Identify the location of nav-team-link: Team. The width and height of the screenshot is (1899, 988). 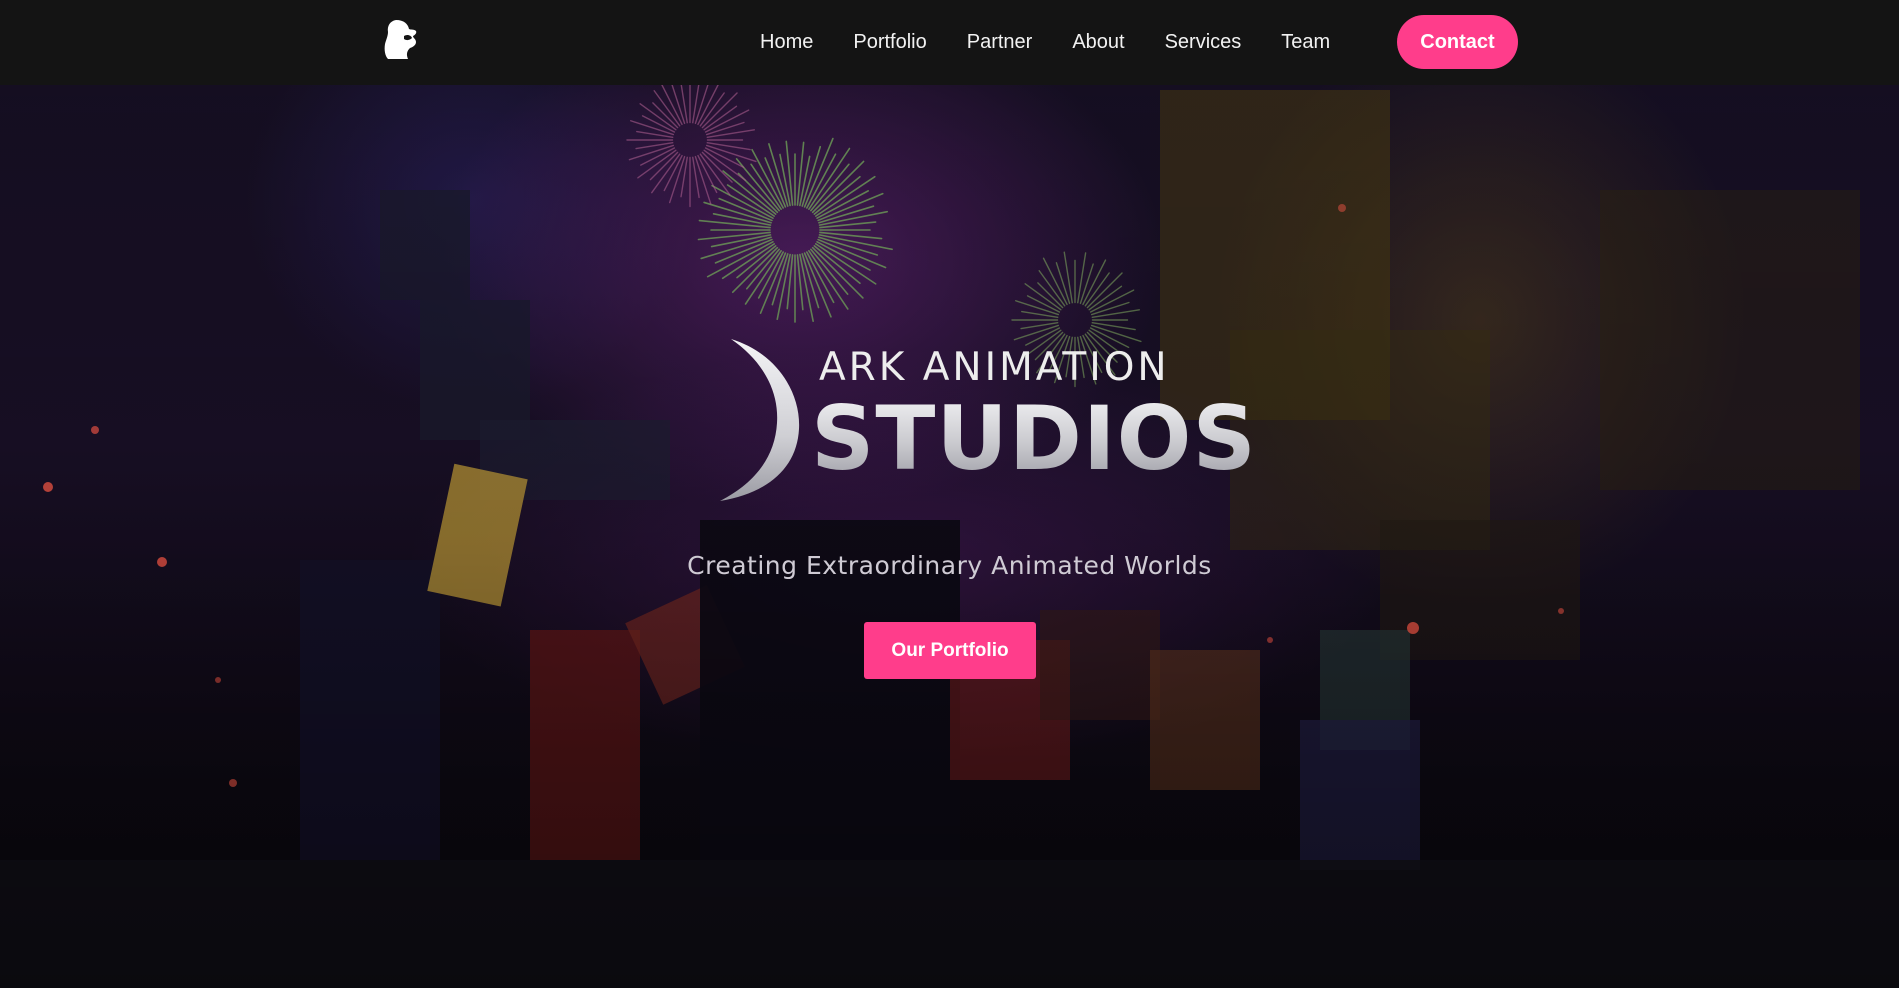
(1305, 42).